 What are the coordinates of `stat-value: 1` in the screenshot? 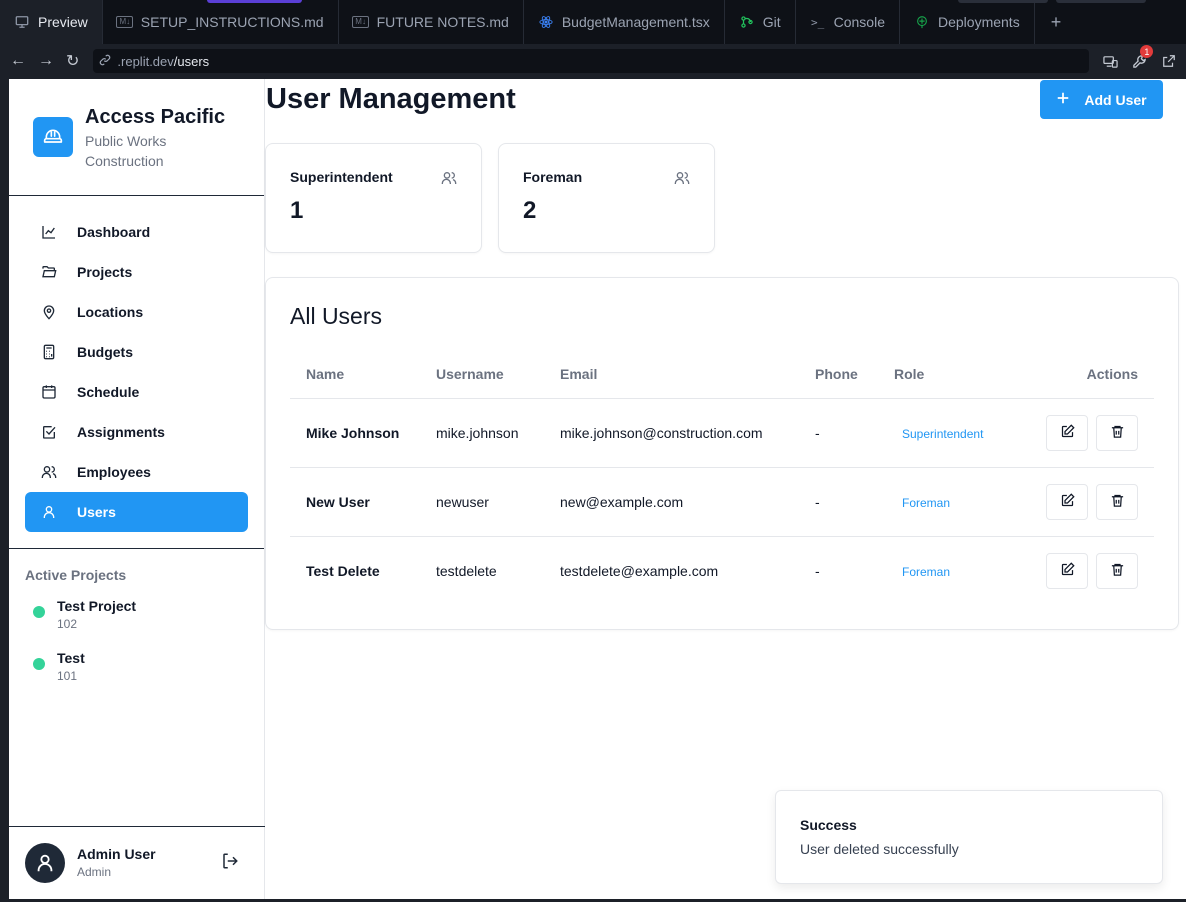 It's located at (297, 210).